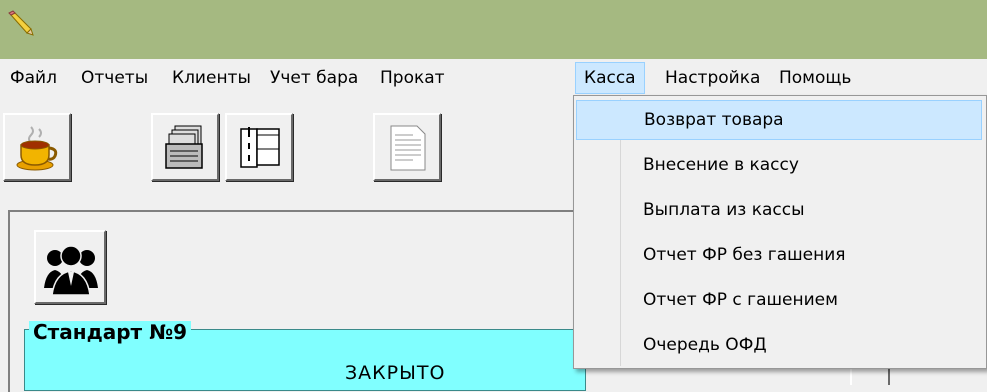 The image size is (987, 392). I want to click on menu-reports: Отчеты, so click(114, 78).